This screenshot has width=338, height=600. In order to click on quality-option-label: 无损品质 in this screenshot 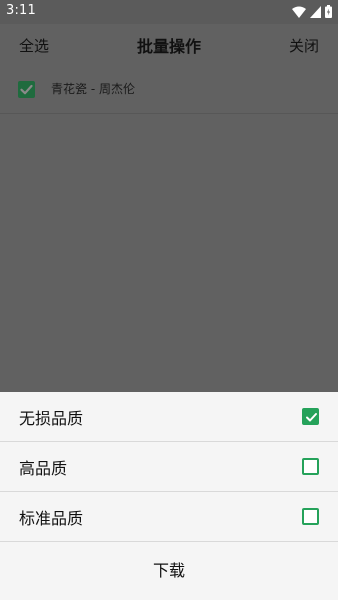, I will do `click(51, 418)`.